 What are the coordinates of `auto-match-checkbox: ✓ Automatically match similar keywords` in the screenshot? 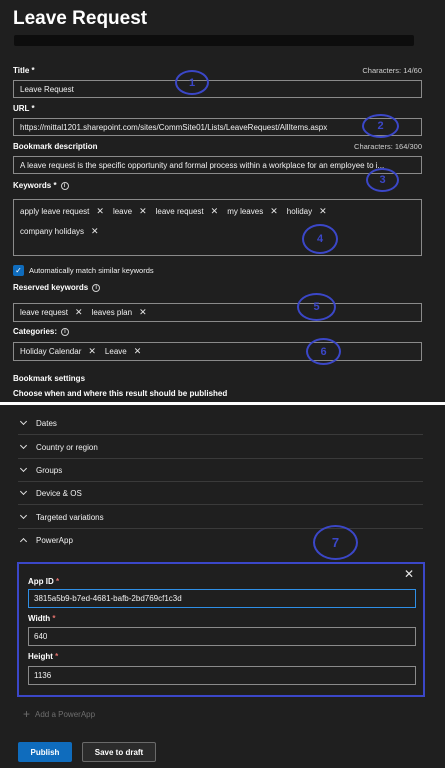 It's located at (83, 270).